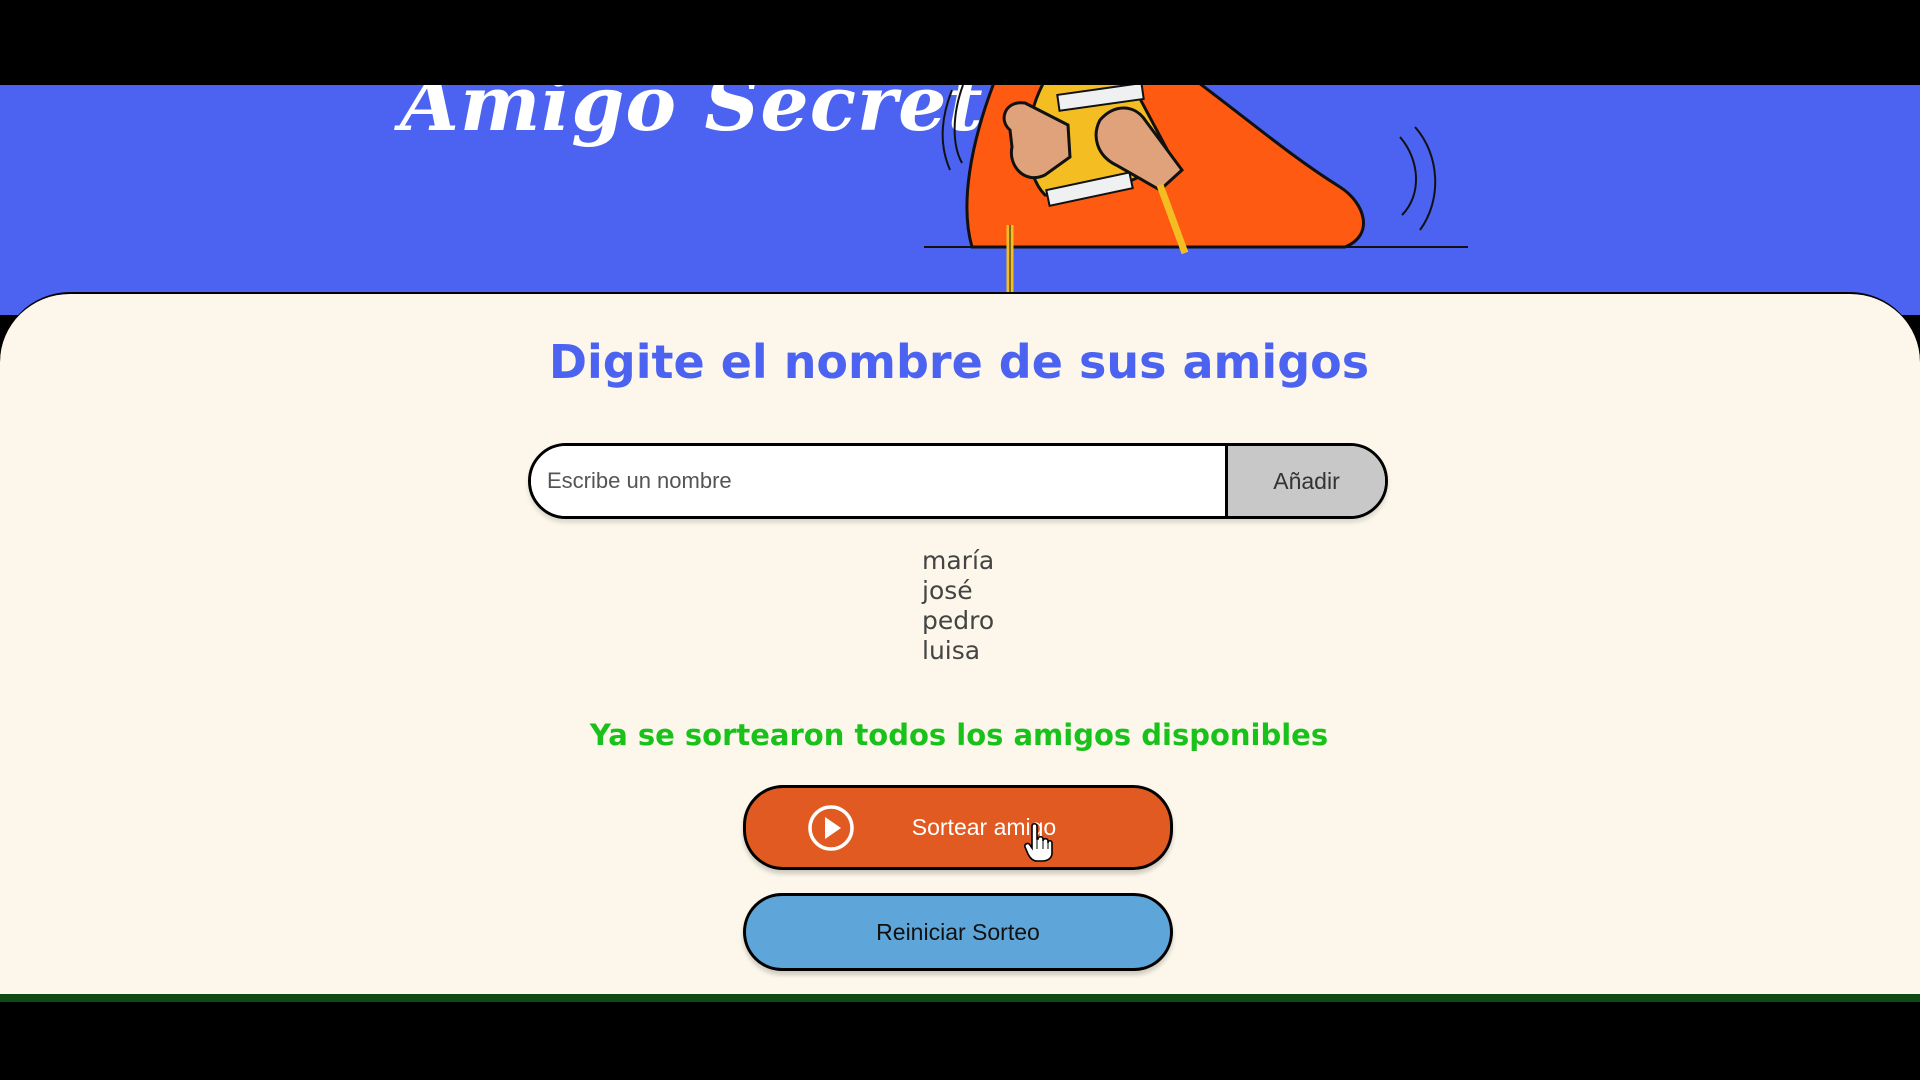 The image size is (1920, 1080). What do you see at coordinates (960, 1041) in the screenshot?
I see `letterbox-bottom` at bounding box center [960, 1041].